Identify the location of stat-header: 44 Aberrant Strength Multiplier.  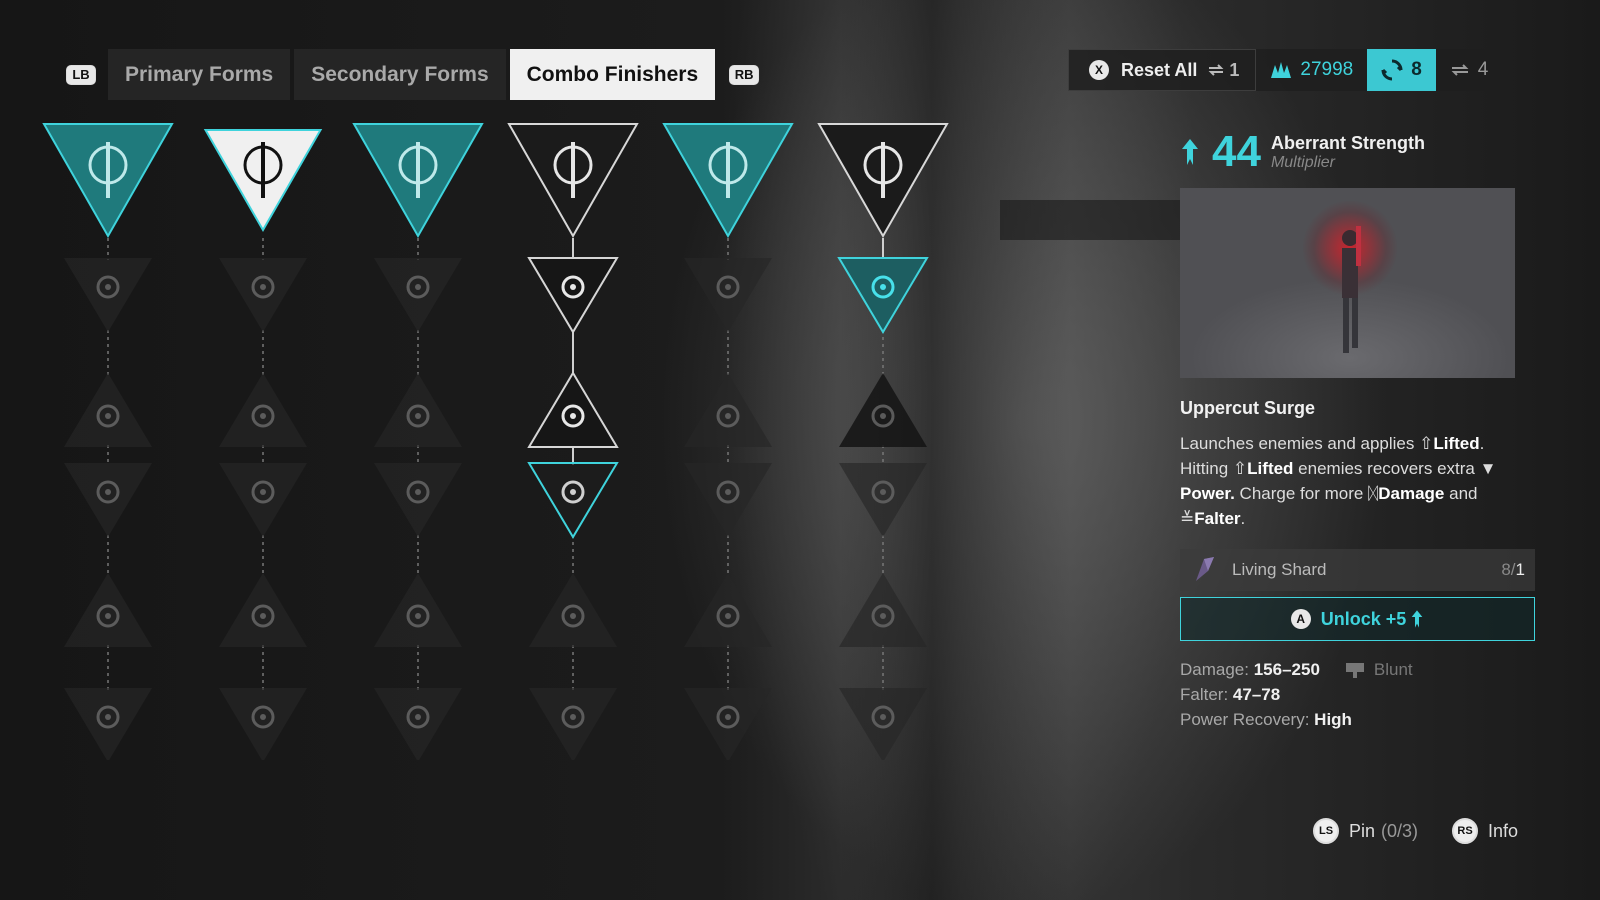
(1357, 152).